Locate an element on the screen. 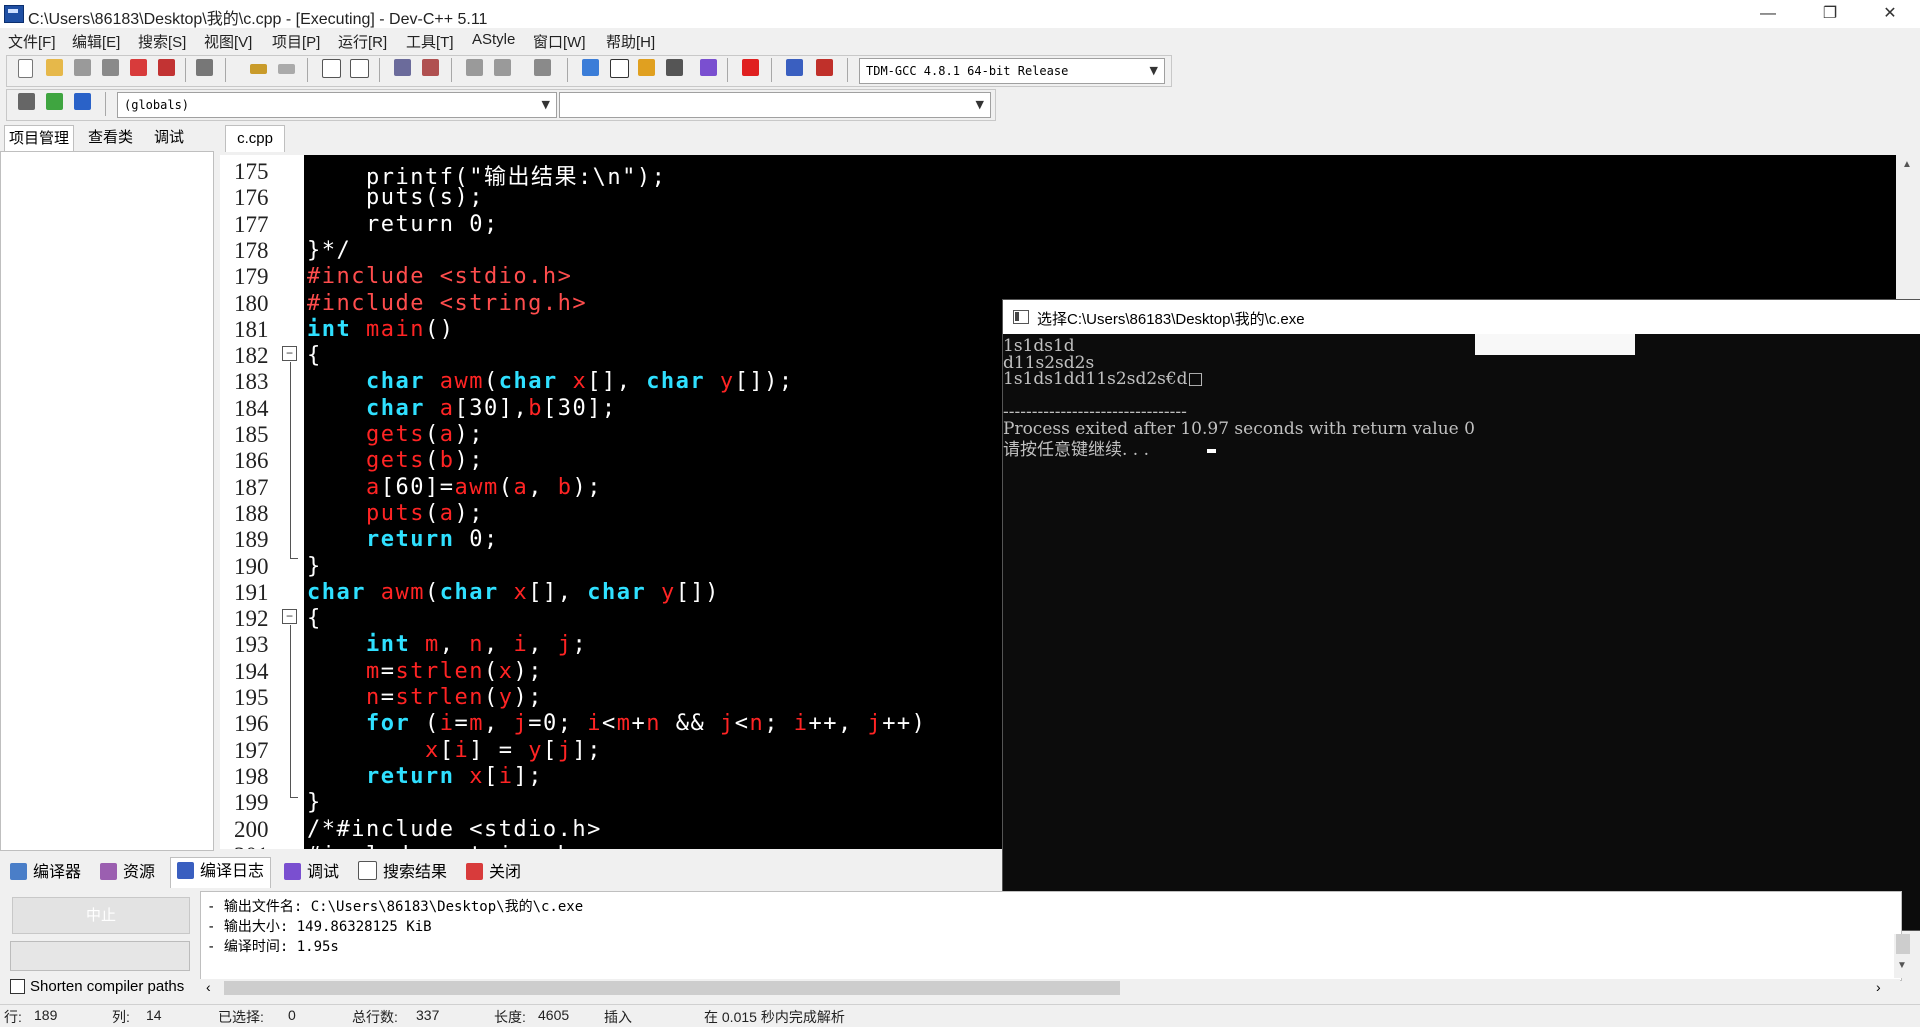 The width and height of the screenshot is (1920, 1027). menu-tools: 工具[T] is located at coordinates (430, 41).